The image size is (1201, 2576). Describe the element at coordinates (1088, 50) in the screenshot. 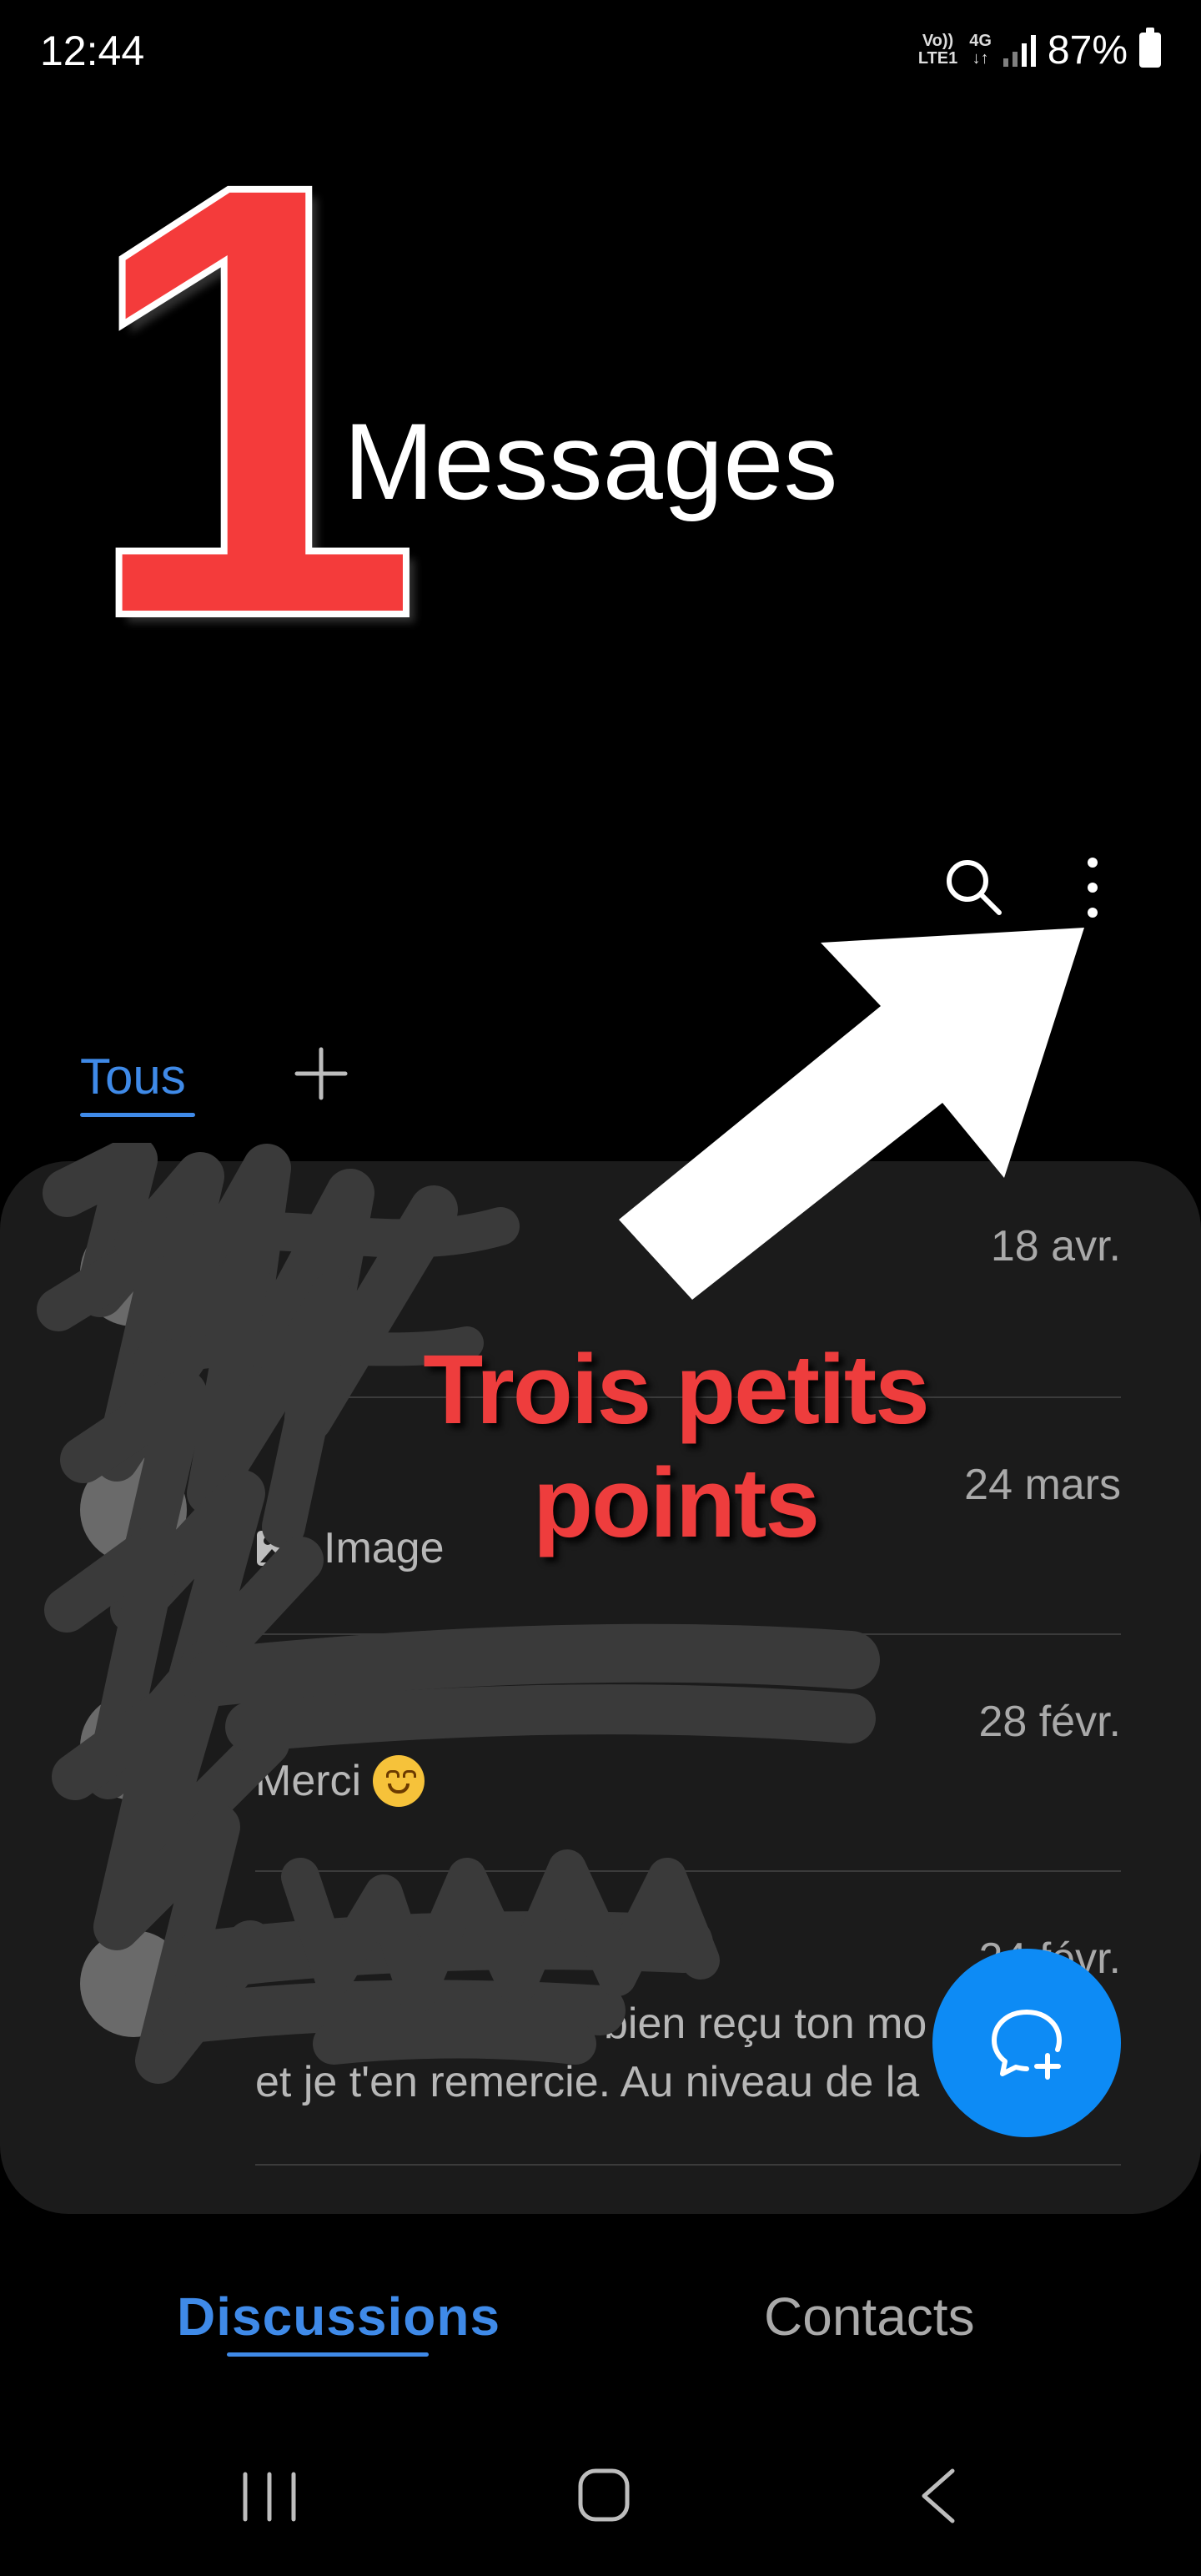

I see `battery-percent: 87%` at that location.